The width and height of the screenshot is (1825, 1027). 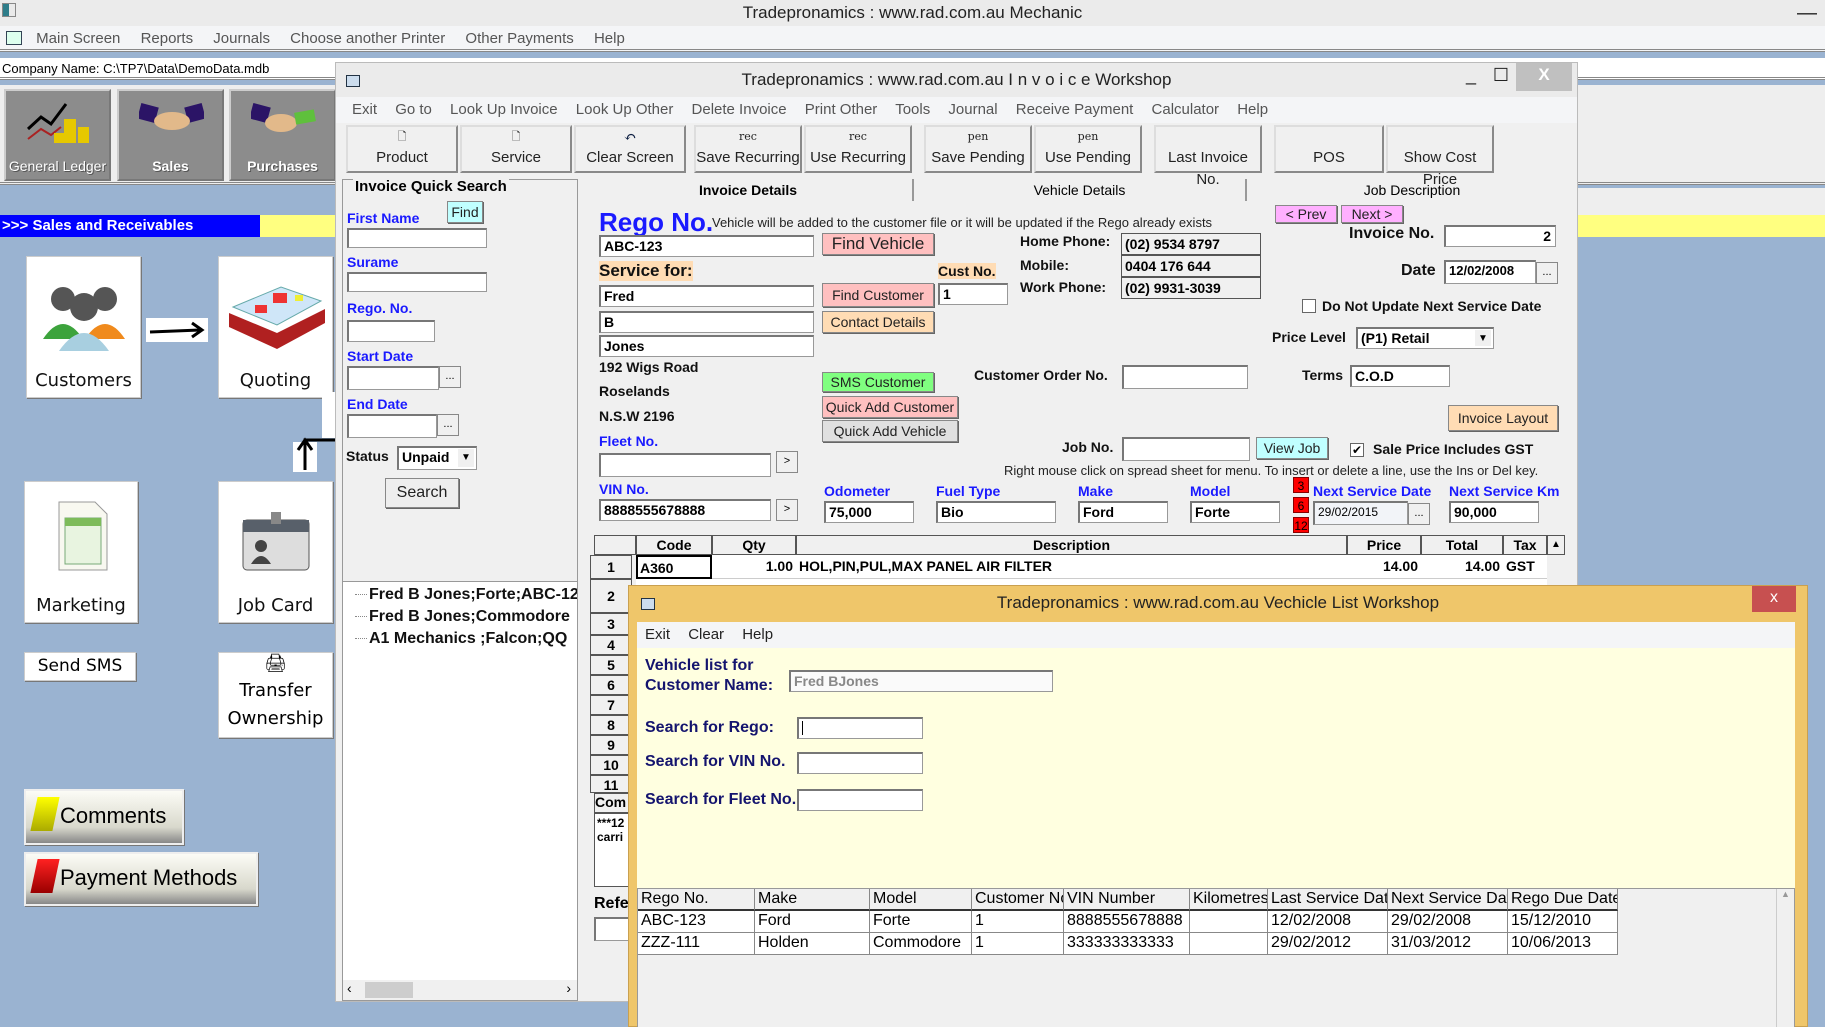 What do you see at coordinates (973, 294) in the screenshot?
I see `cust-no-input: 1` at bounding box center [973, 294].